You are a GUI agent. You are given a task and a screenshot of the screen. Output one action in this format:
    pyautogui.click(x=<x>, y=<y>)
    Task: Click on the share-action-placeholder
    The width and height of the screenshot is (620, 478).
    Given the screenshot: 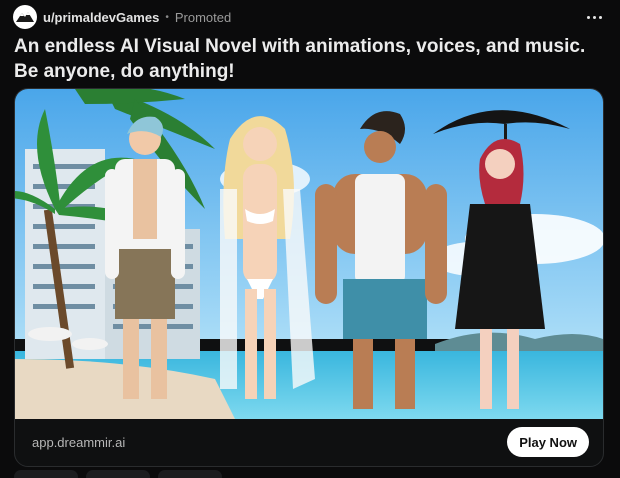 What is the action you would take?
    pyautogui.click(x=190, y=474)
    